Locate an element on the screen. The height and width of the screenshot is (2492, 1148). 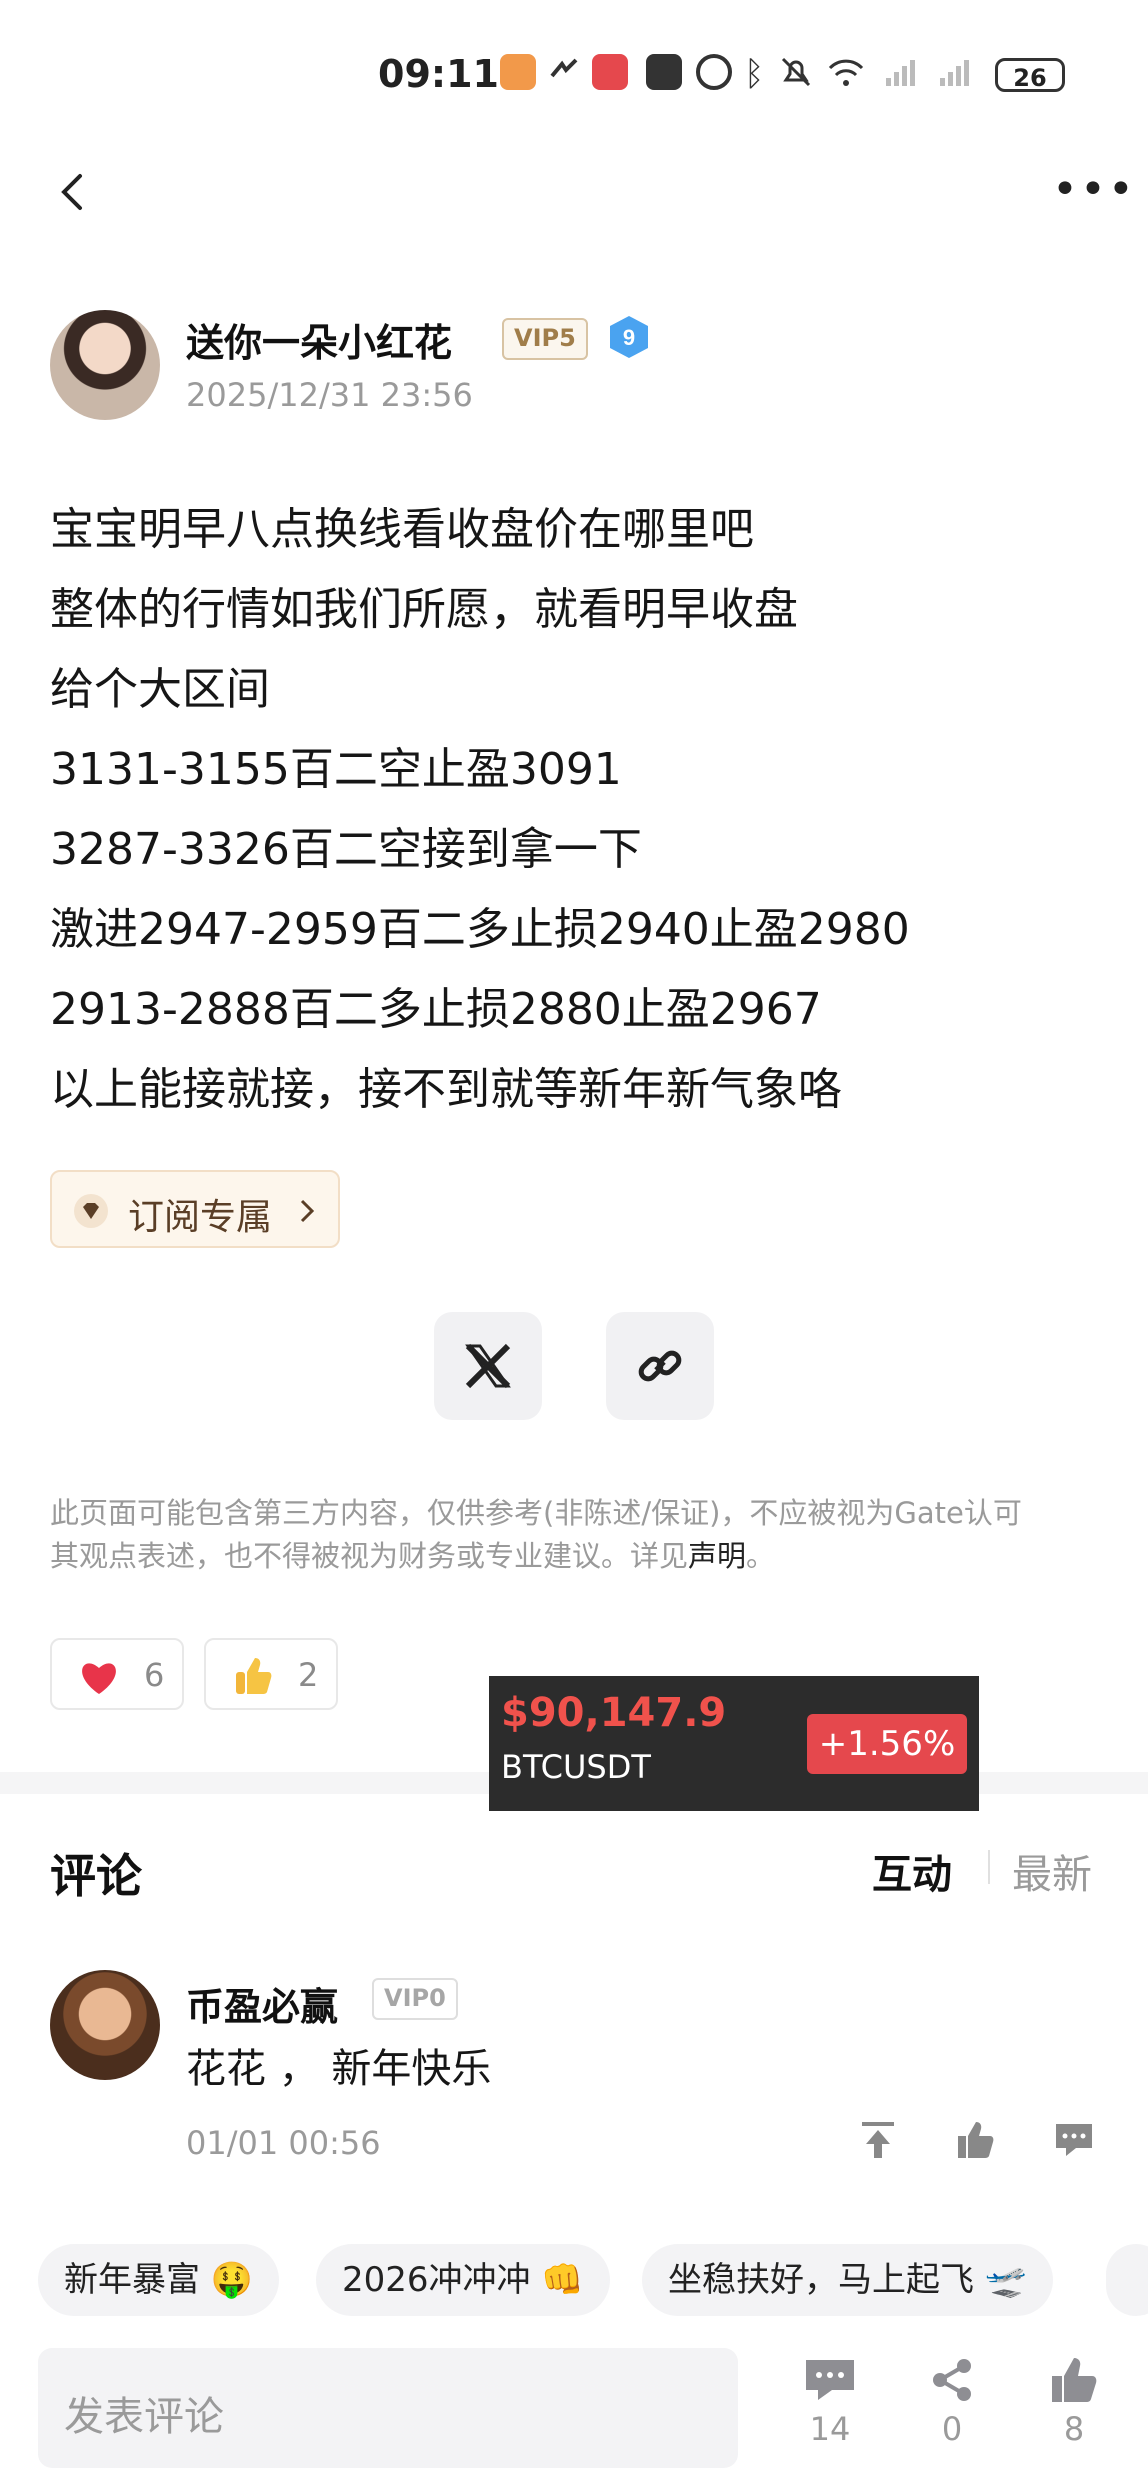
comment-text: 花花 ， 新年快乐 is located at coordinates (339, 2069).